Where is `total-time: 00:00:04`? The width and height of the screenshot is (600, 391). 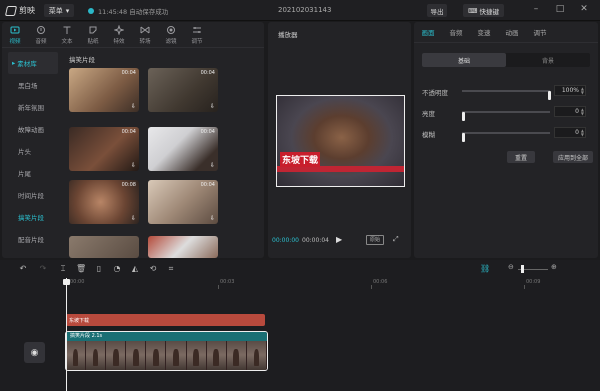
total-time: 00:00:04 is located at coordinates (315, 240).